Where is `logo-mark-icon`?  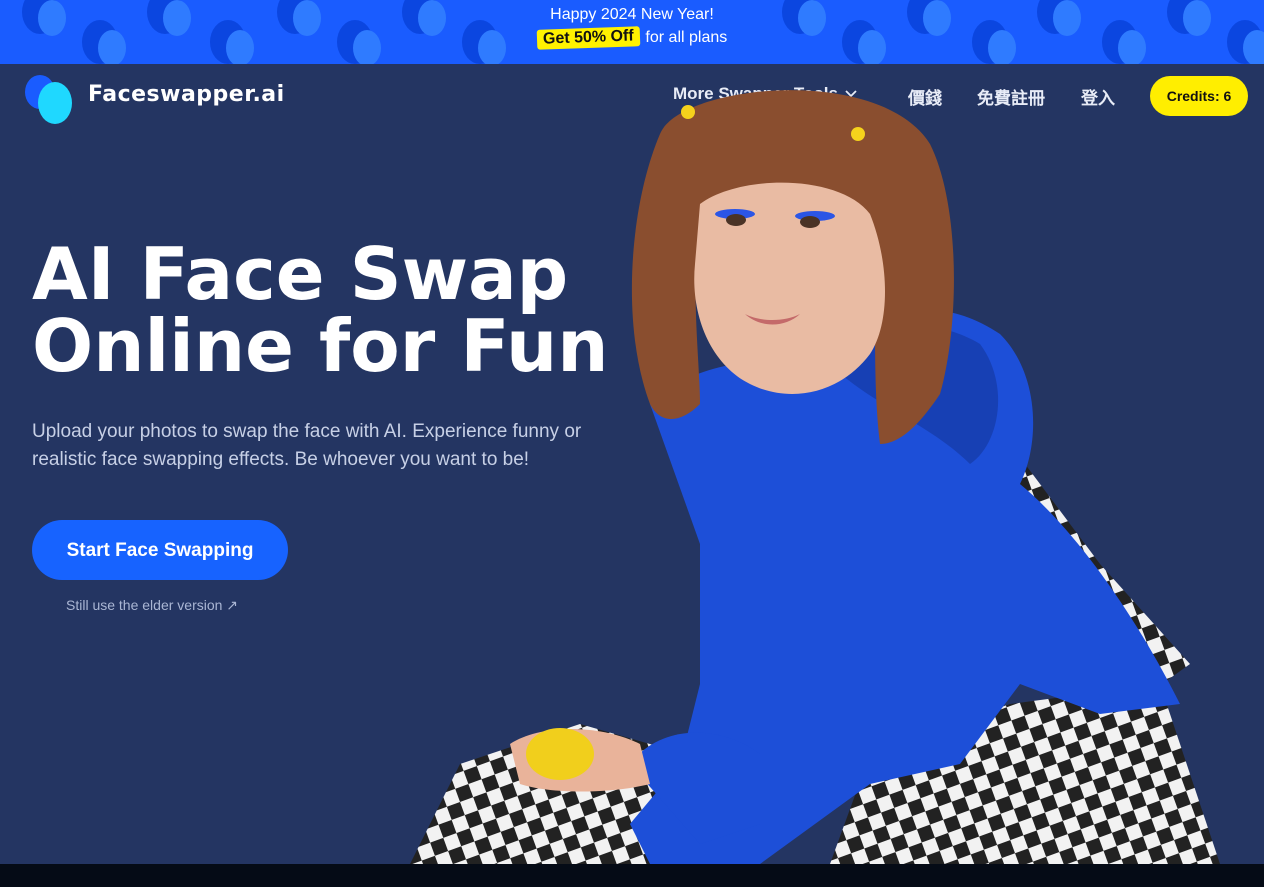
logo-mark-icon is located at coordinates (49, 97).